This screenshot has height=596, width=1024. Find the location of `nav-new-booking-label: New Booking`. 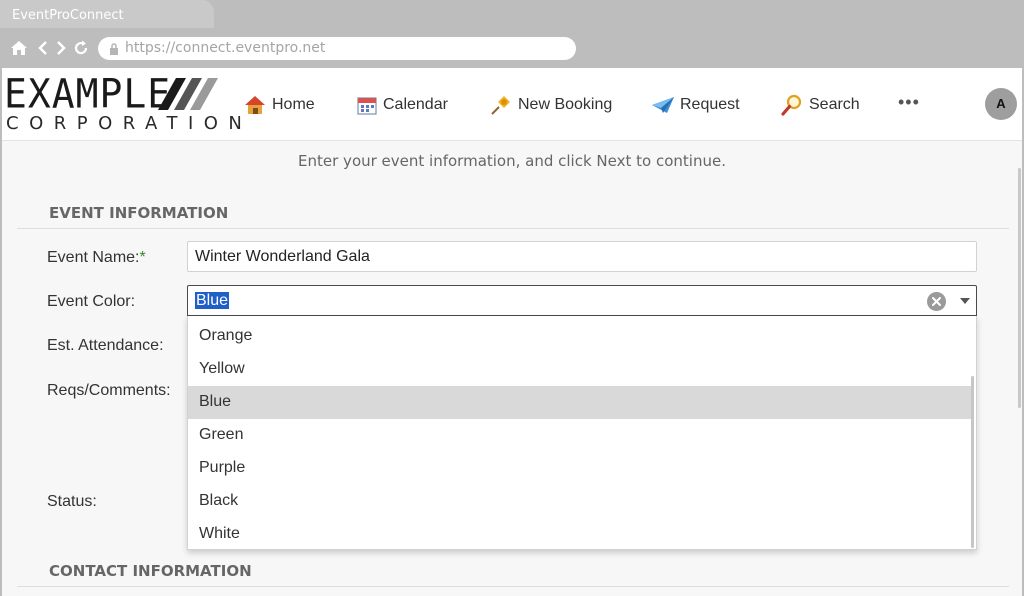

nav-new-booking-label: New Booking is located at coordinates (565, 104).